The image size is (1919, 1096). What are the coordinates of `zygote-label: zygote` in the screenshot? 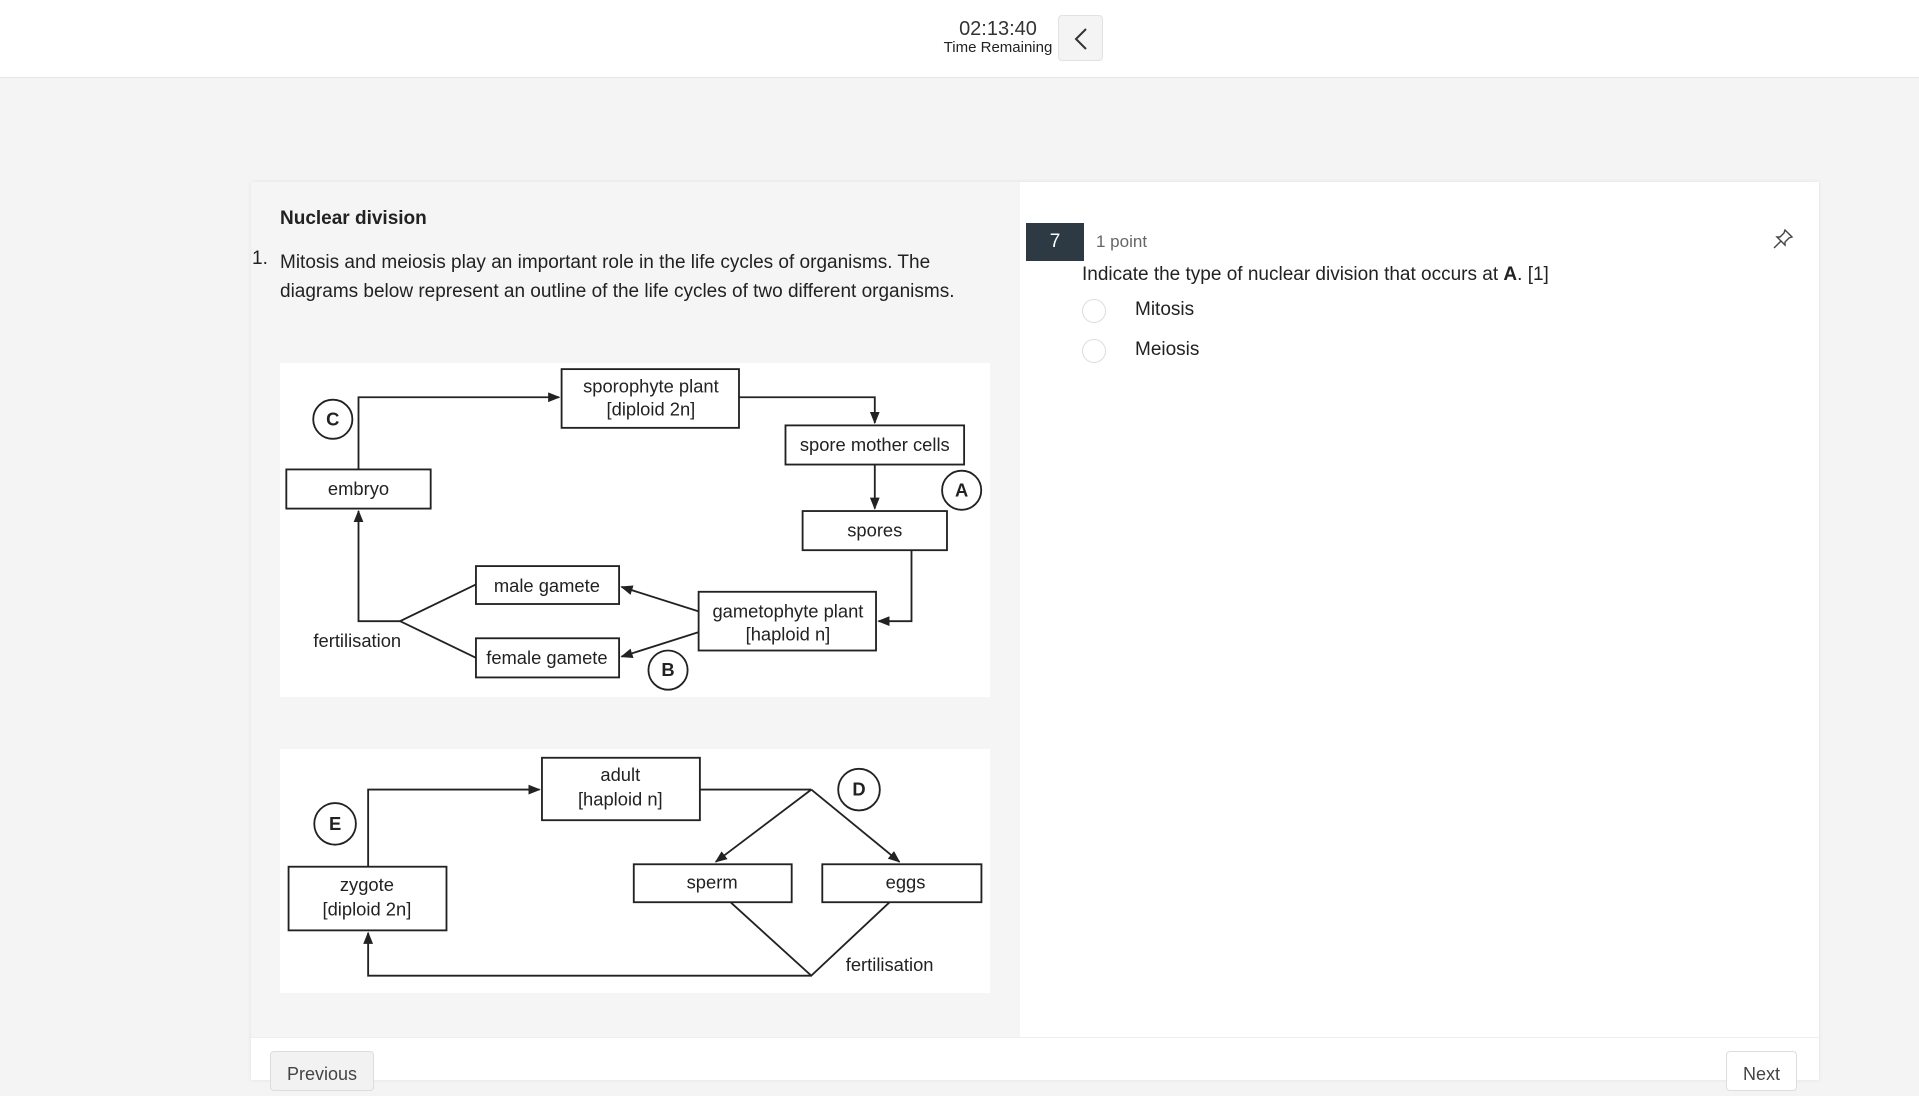 It's located at (367, 884).